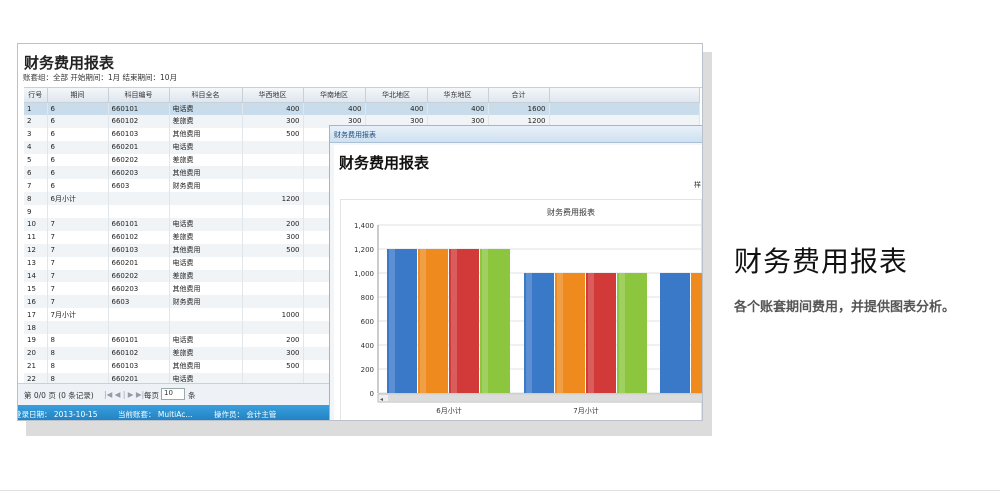 This screenshot has width=1000, height=494. I want to click on y-tick-label: 600, so click(367, 322).